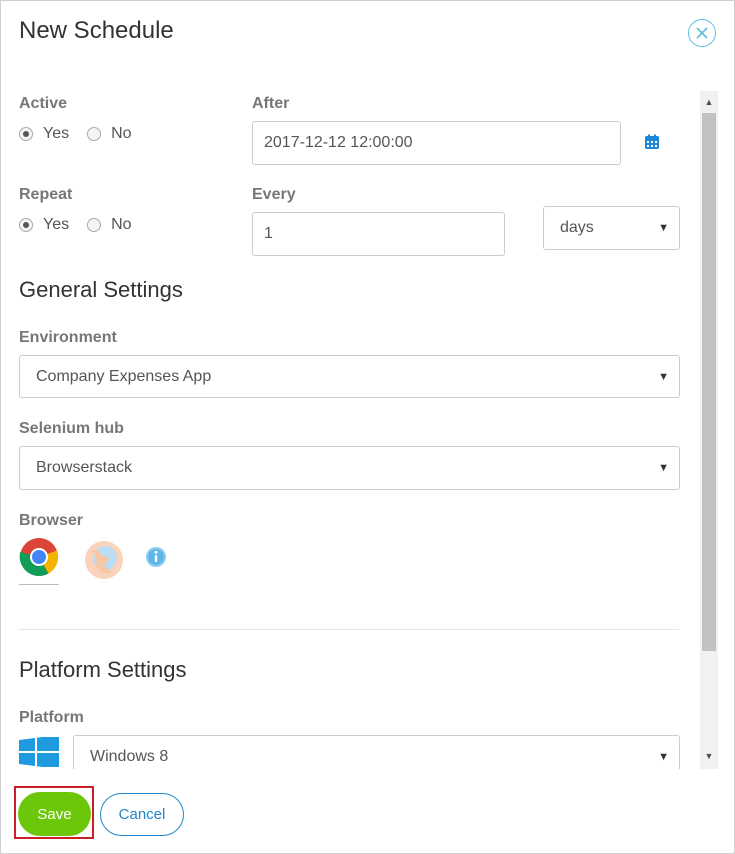  I want to click on every-number-input: 1, so click(378, 234).